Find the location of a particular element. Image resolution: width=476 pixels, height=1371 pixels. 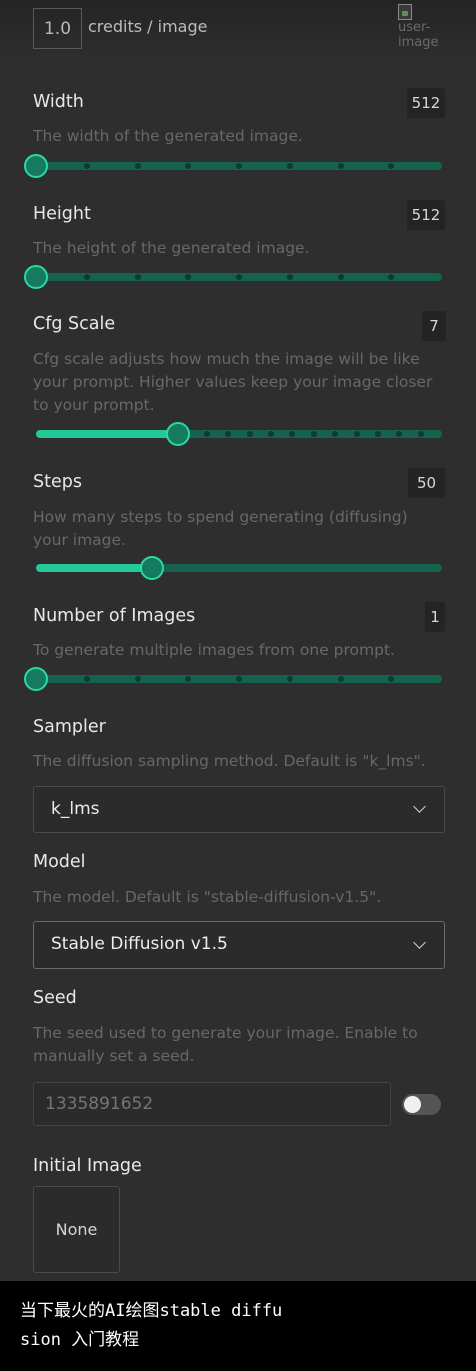

initial-image-label: Initial Image is located at coordinates (87, 1166).